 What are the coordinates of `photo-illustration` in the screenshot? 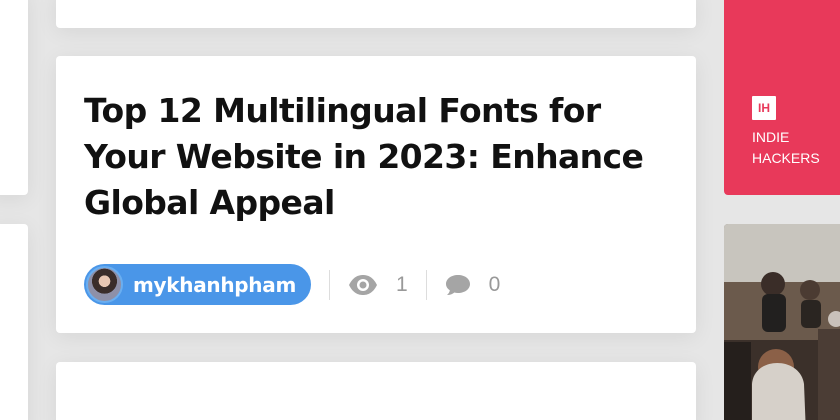 It's located at (782, 322).